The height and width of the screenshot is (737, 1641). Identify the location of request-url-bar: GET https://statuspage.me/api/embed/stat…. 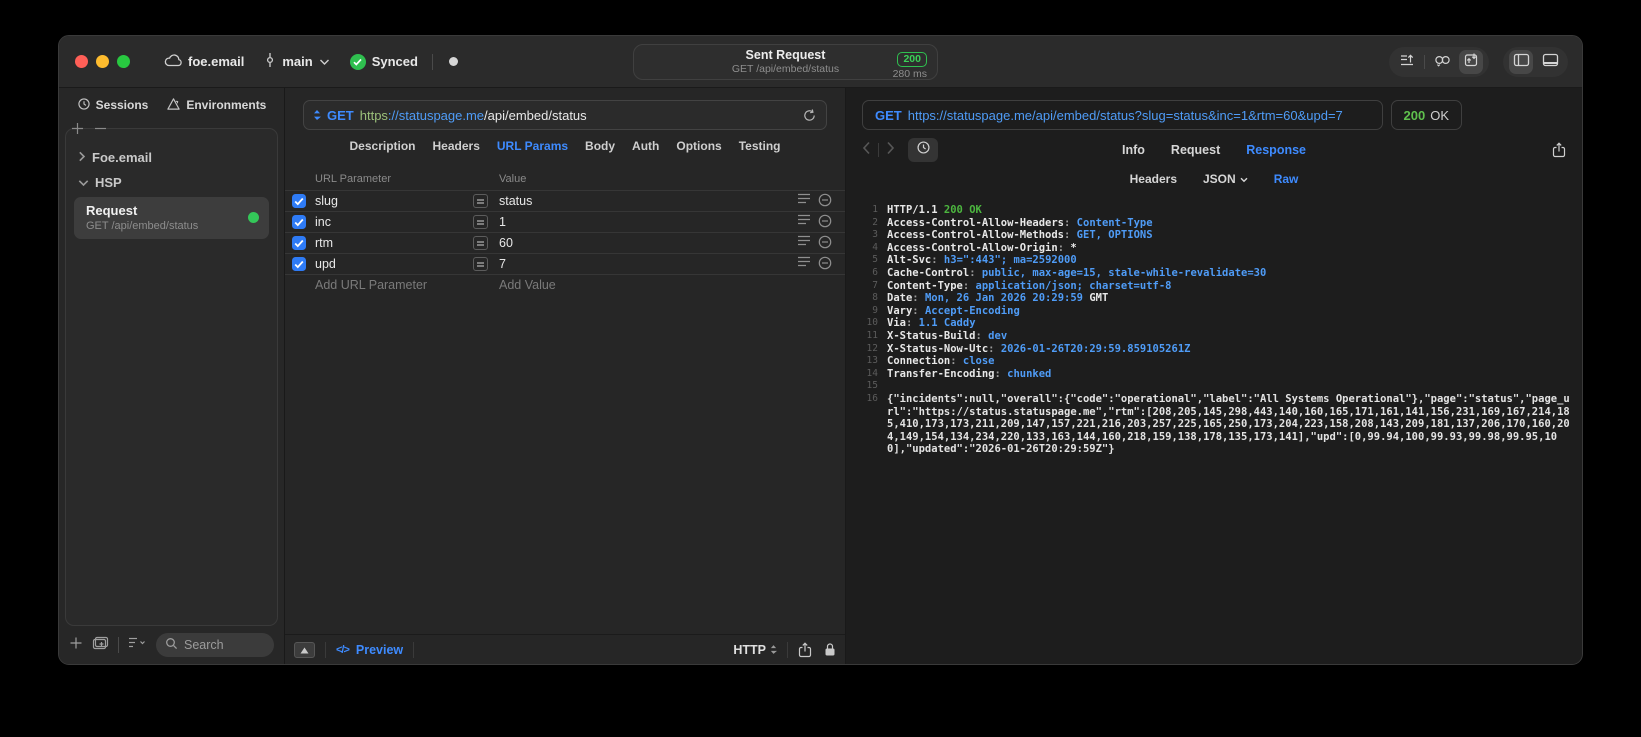
(565, 115).